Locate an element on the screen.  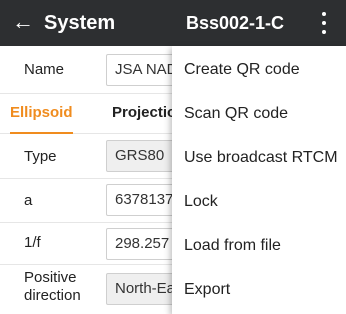
inverse-flattening-label: 1/f is located at coordinates (32, 242).